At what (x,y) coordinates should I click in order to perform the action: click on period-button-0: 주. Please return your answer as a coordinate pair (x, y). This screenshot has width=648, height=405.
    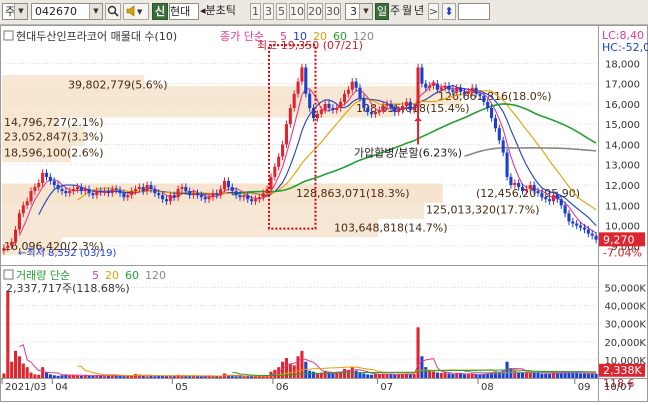
    Looking at the image, I should click on (396, 11).